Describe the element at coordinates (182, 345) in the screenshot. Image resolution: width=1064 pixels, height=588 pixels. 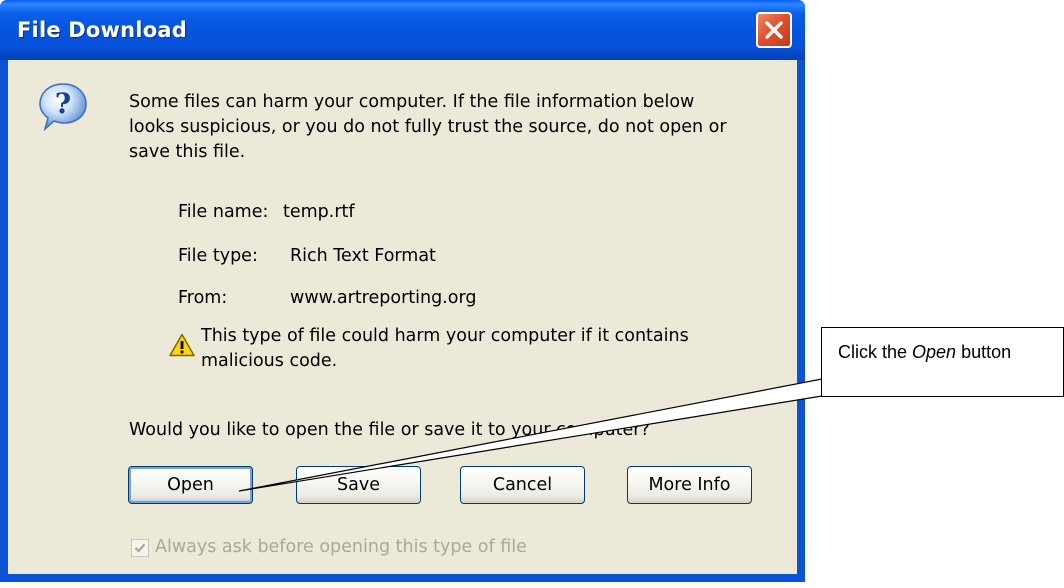
I see `warning-icon` at that location.